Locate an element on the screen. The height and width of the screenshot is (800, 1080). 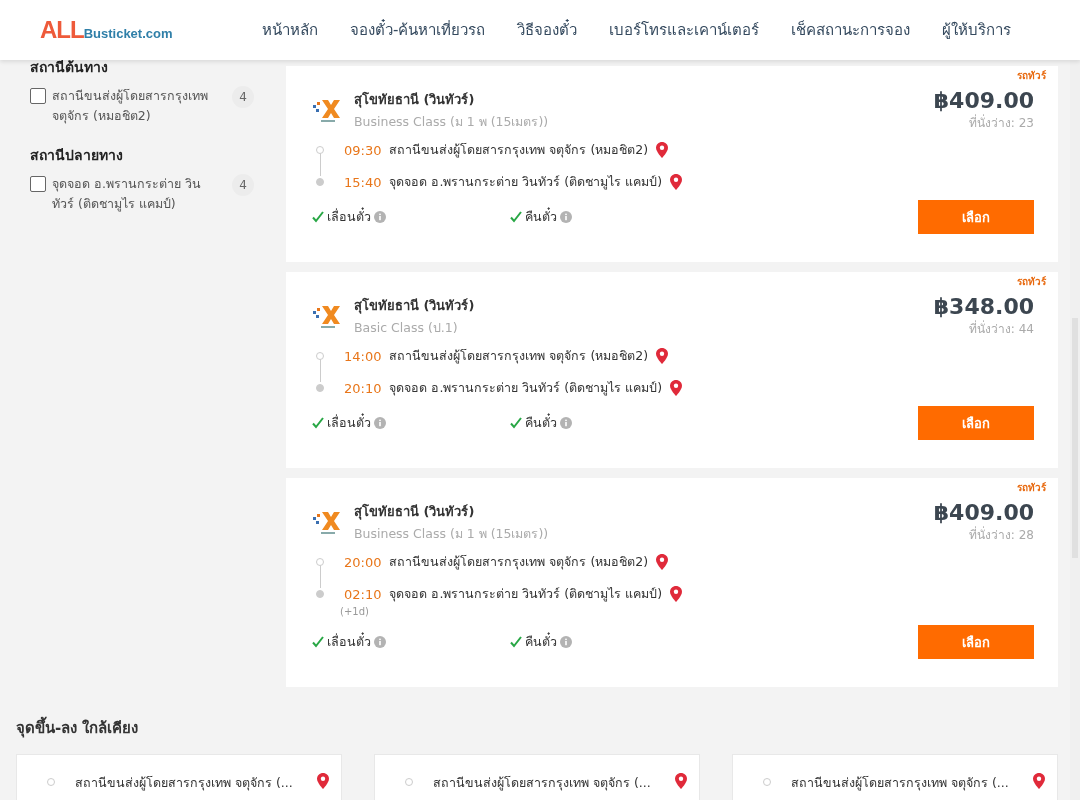
time: 20:00 is located at coordinates (363, 562).